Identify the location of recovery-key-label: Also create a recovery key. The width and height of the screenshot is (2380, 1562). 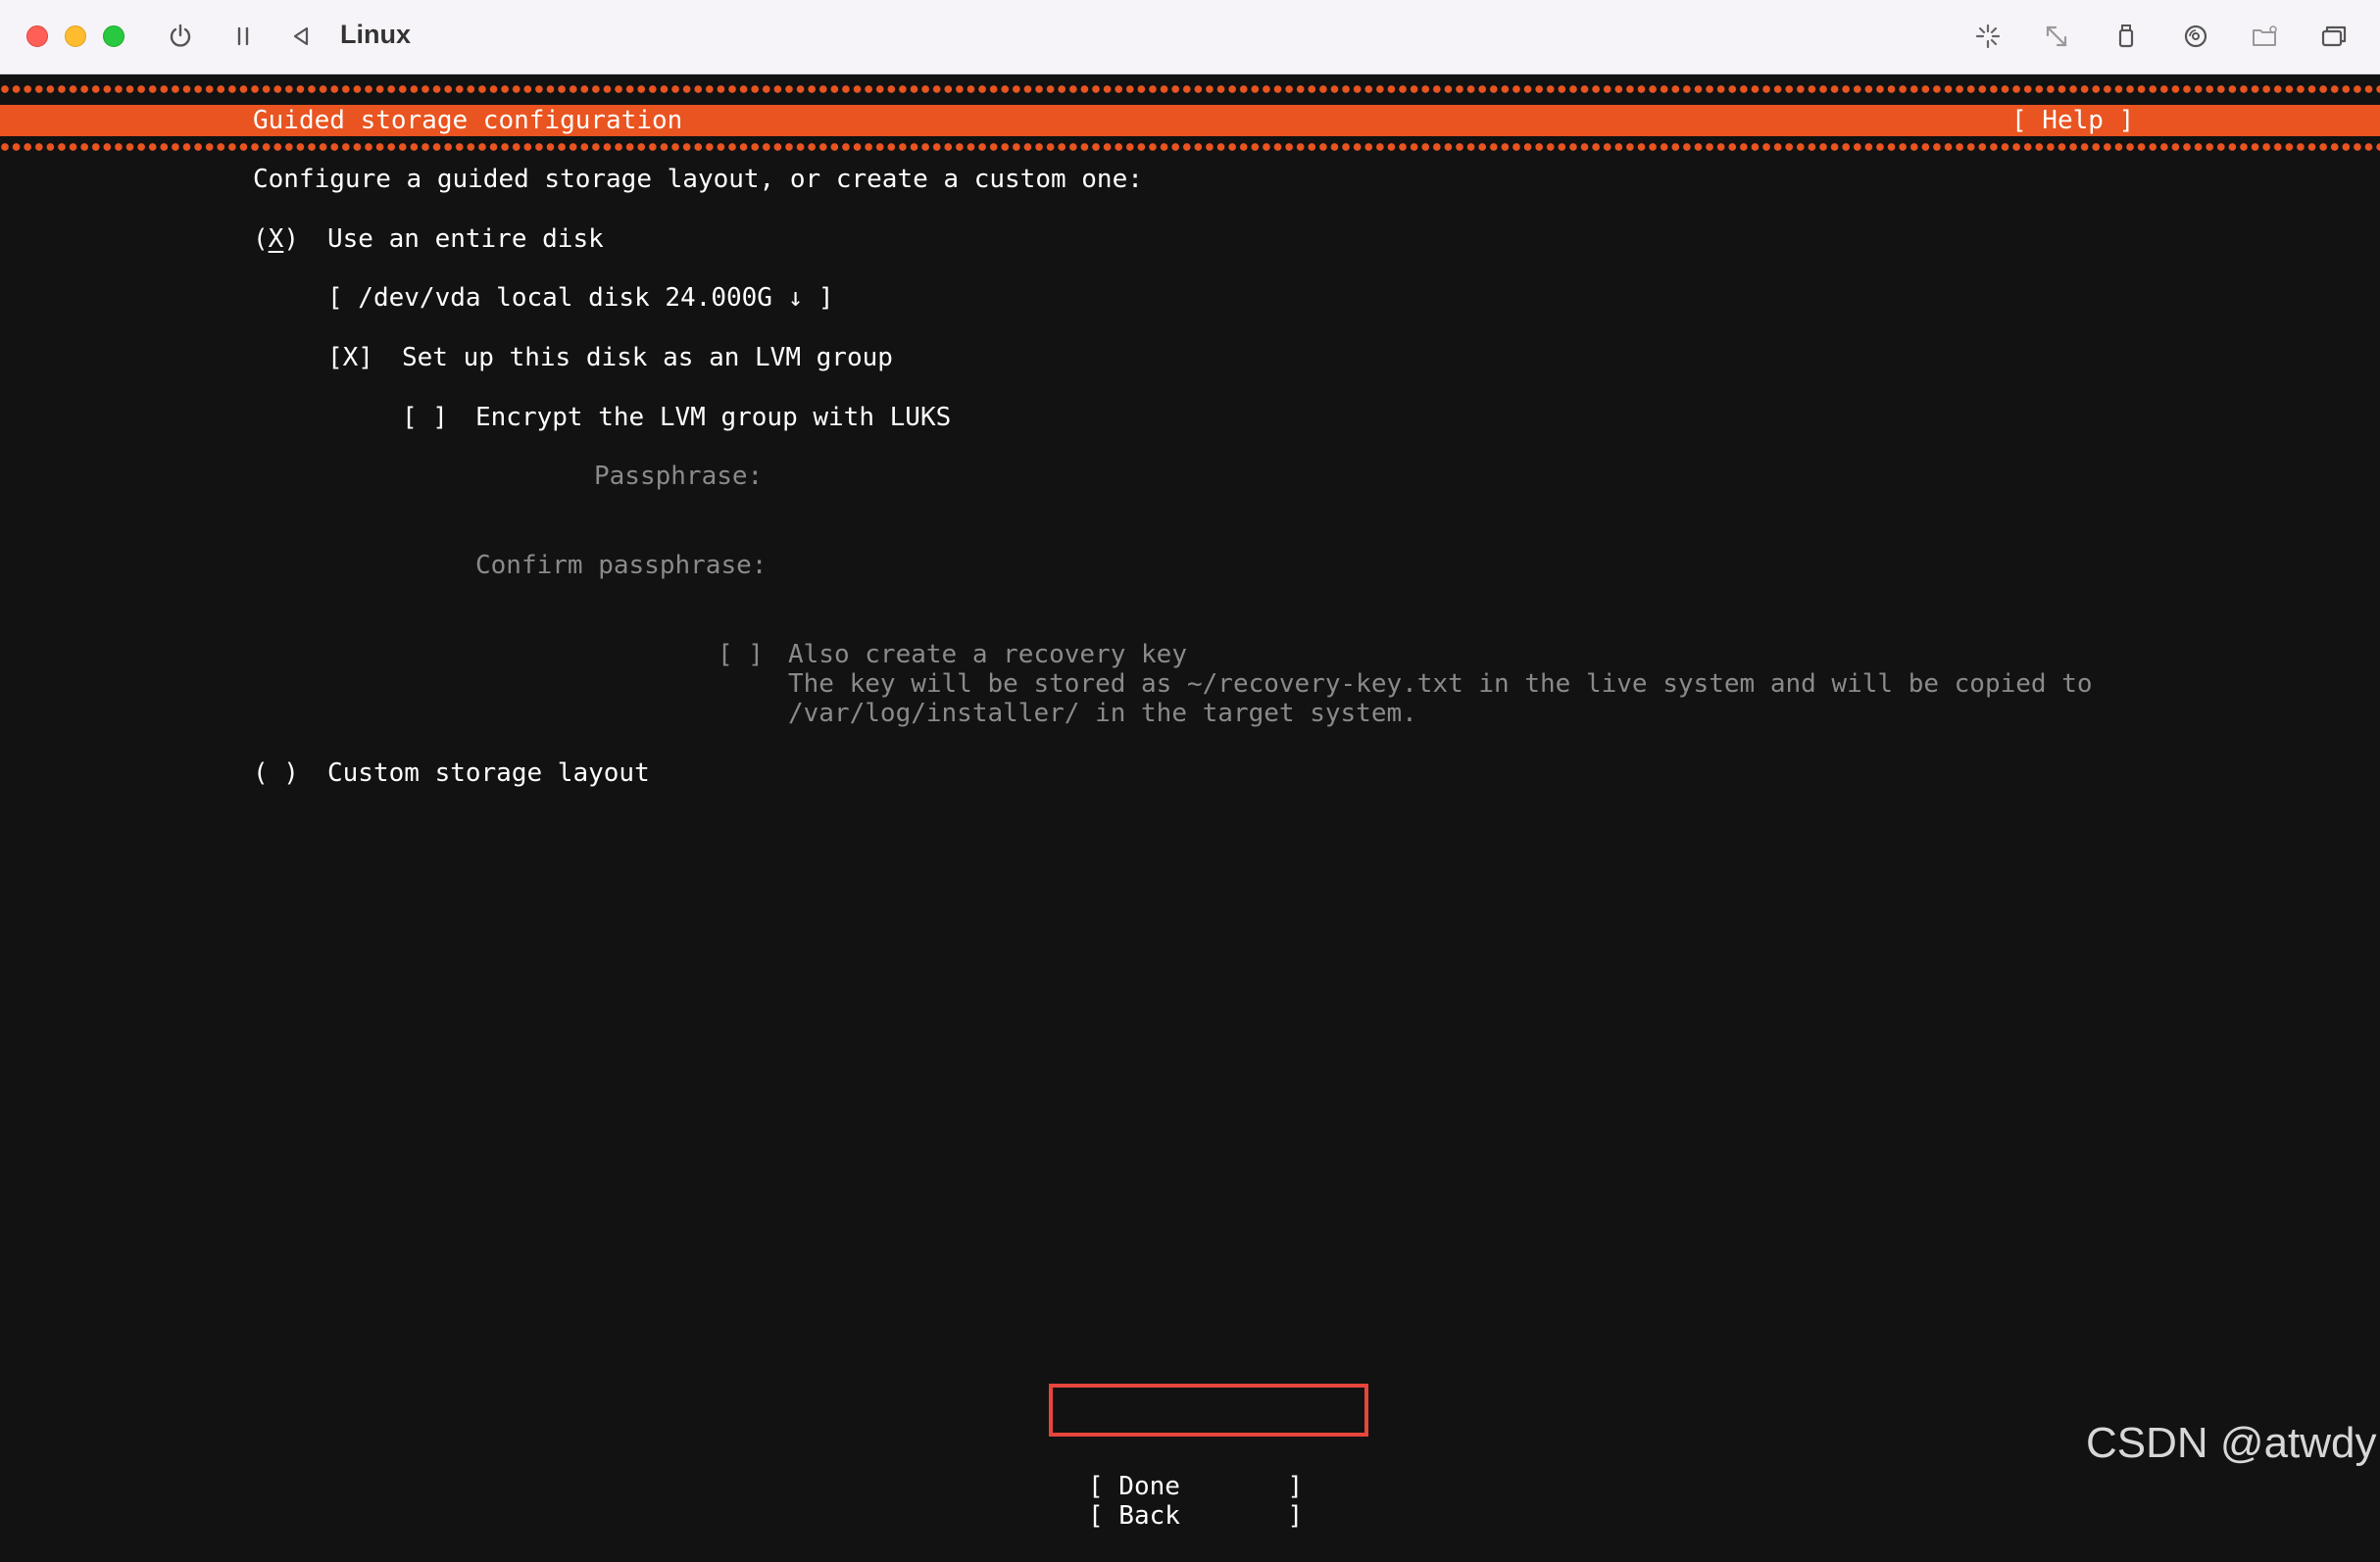
(987, 654).